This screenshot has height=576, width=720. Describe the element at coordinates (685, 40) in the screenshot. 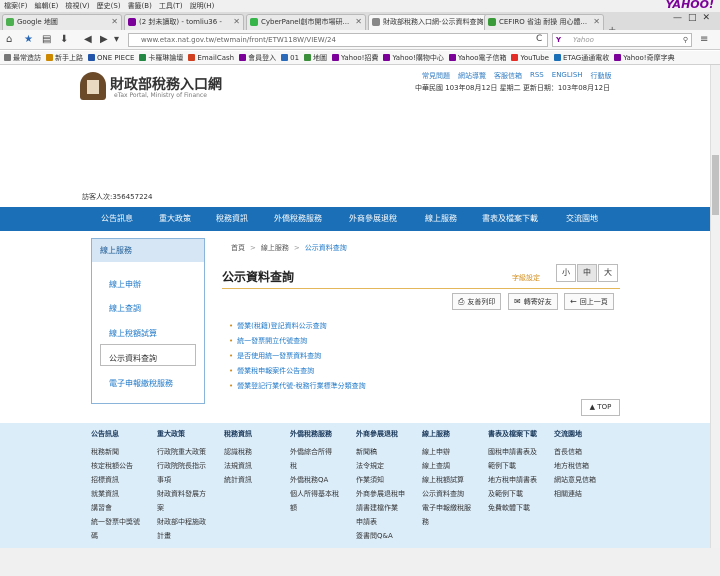

I see `search-icon: ⚲` at that location.